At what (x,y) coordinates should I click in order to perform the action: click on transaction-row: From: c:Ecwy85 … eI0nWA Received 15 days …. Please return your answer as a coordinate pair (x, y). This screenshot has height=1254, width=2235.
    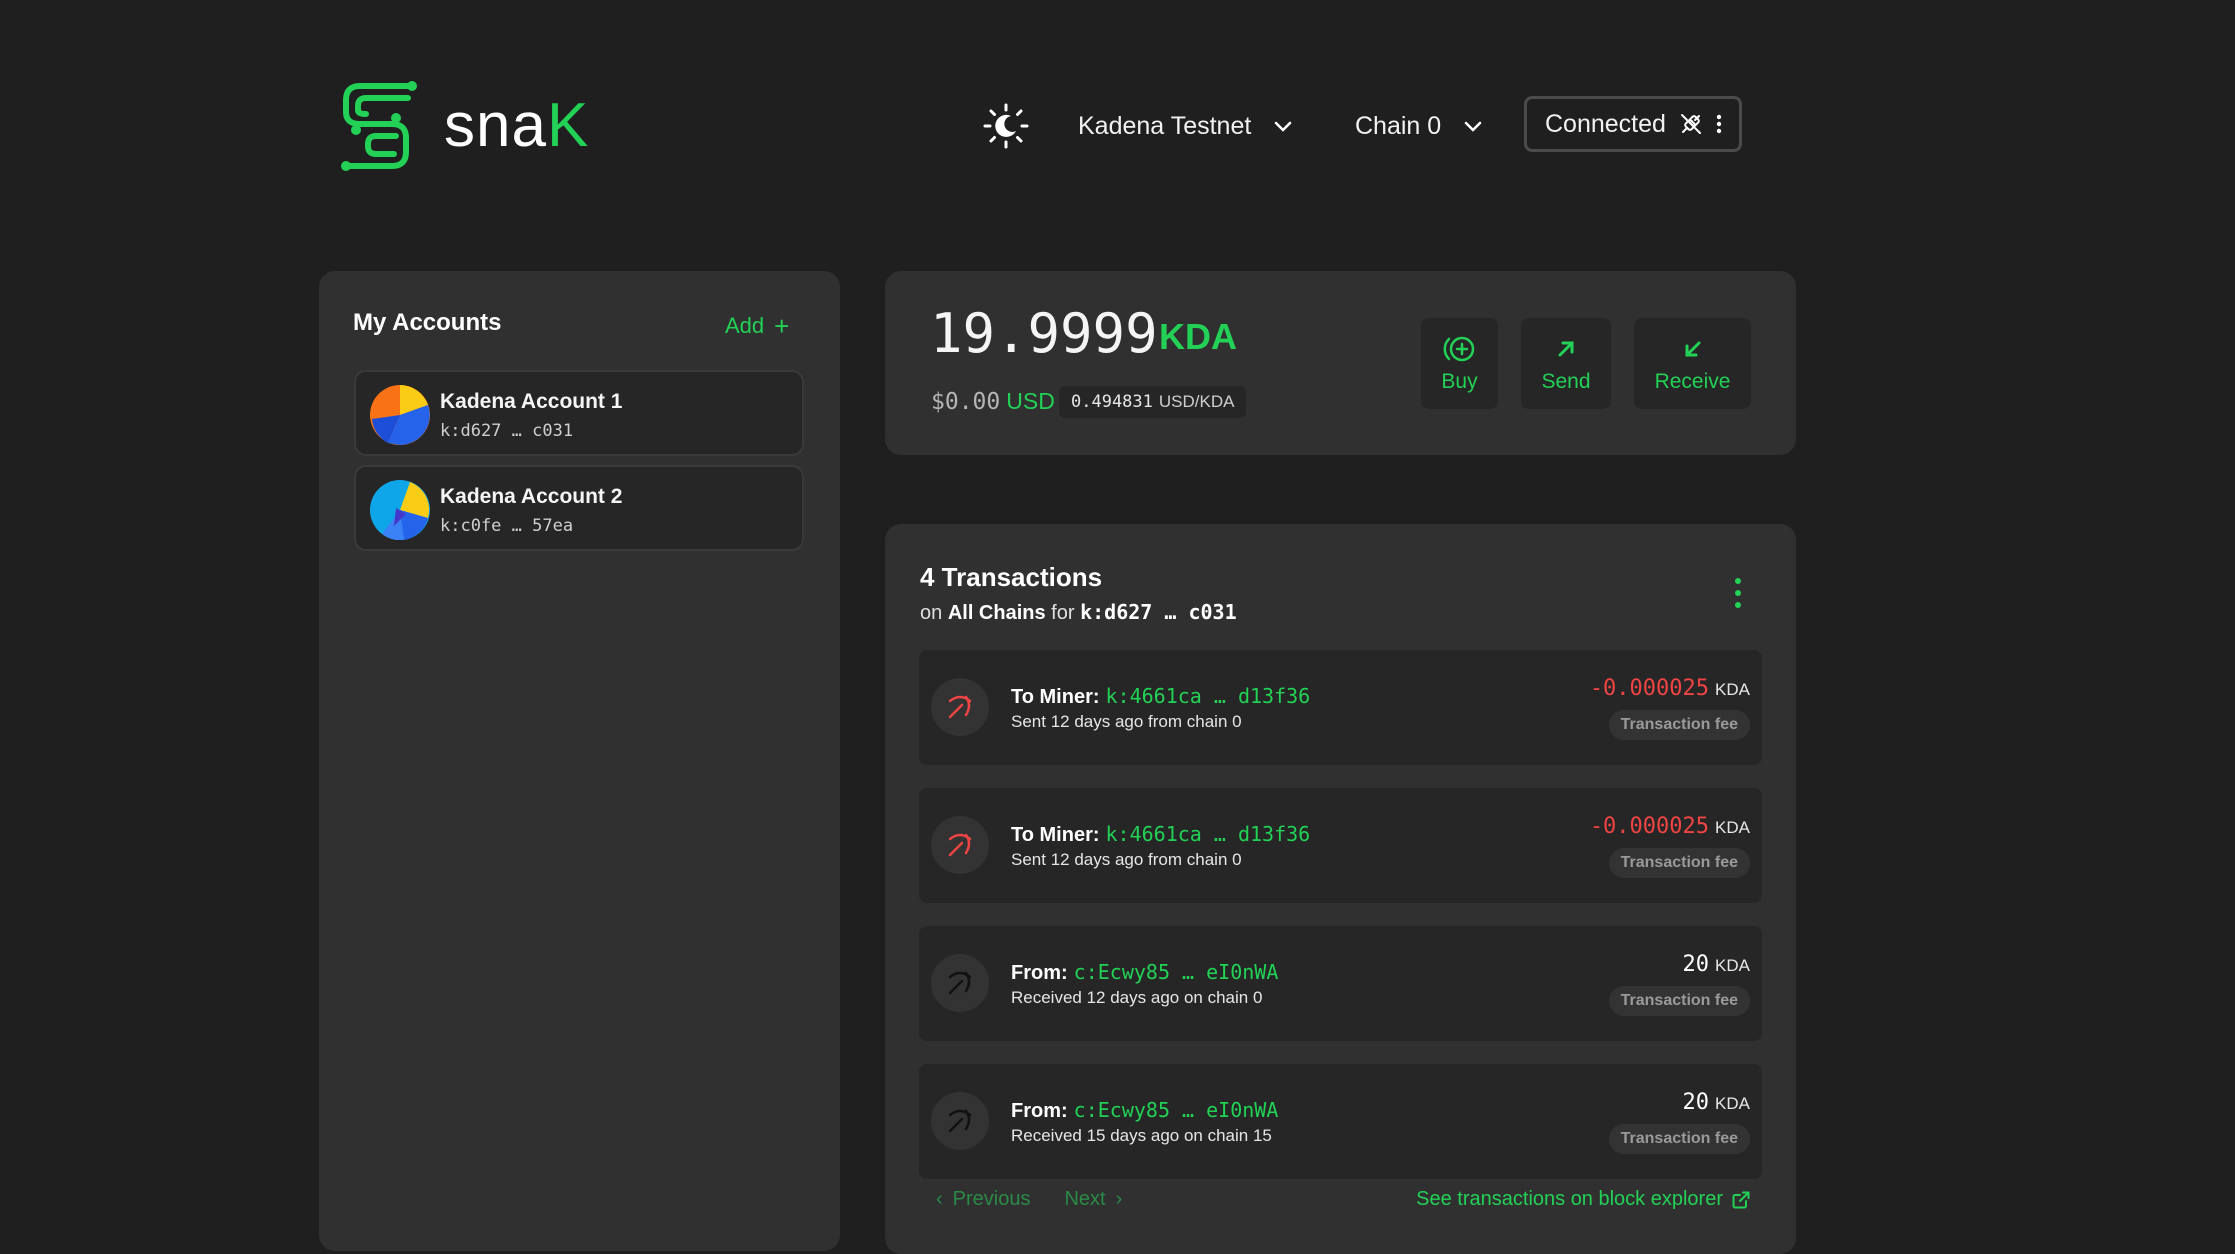
    Looking at the image, I should click on (1340, 1121).